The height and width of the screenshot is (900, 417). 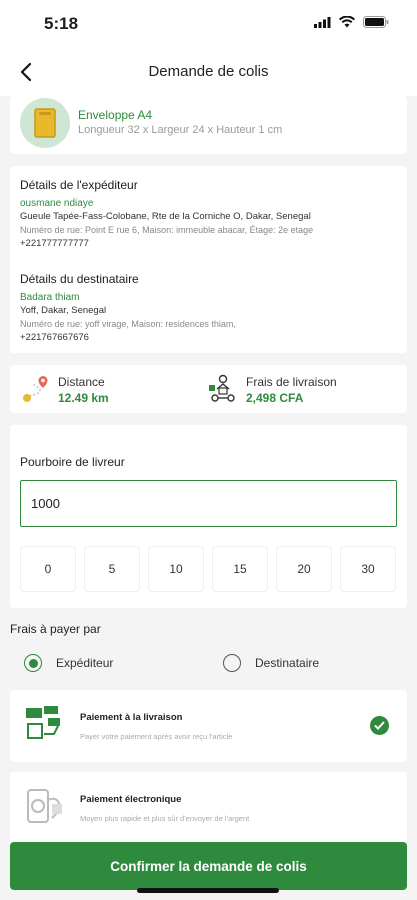 I want to click on tip-chip: 0, so click(x=48, y=569).